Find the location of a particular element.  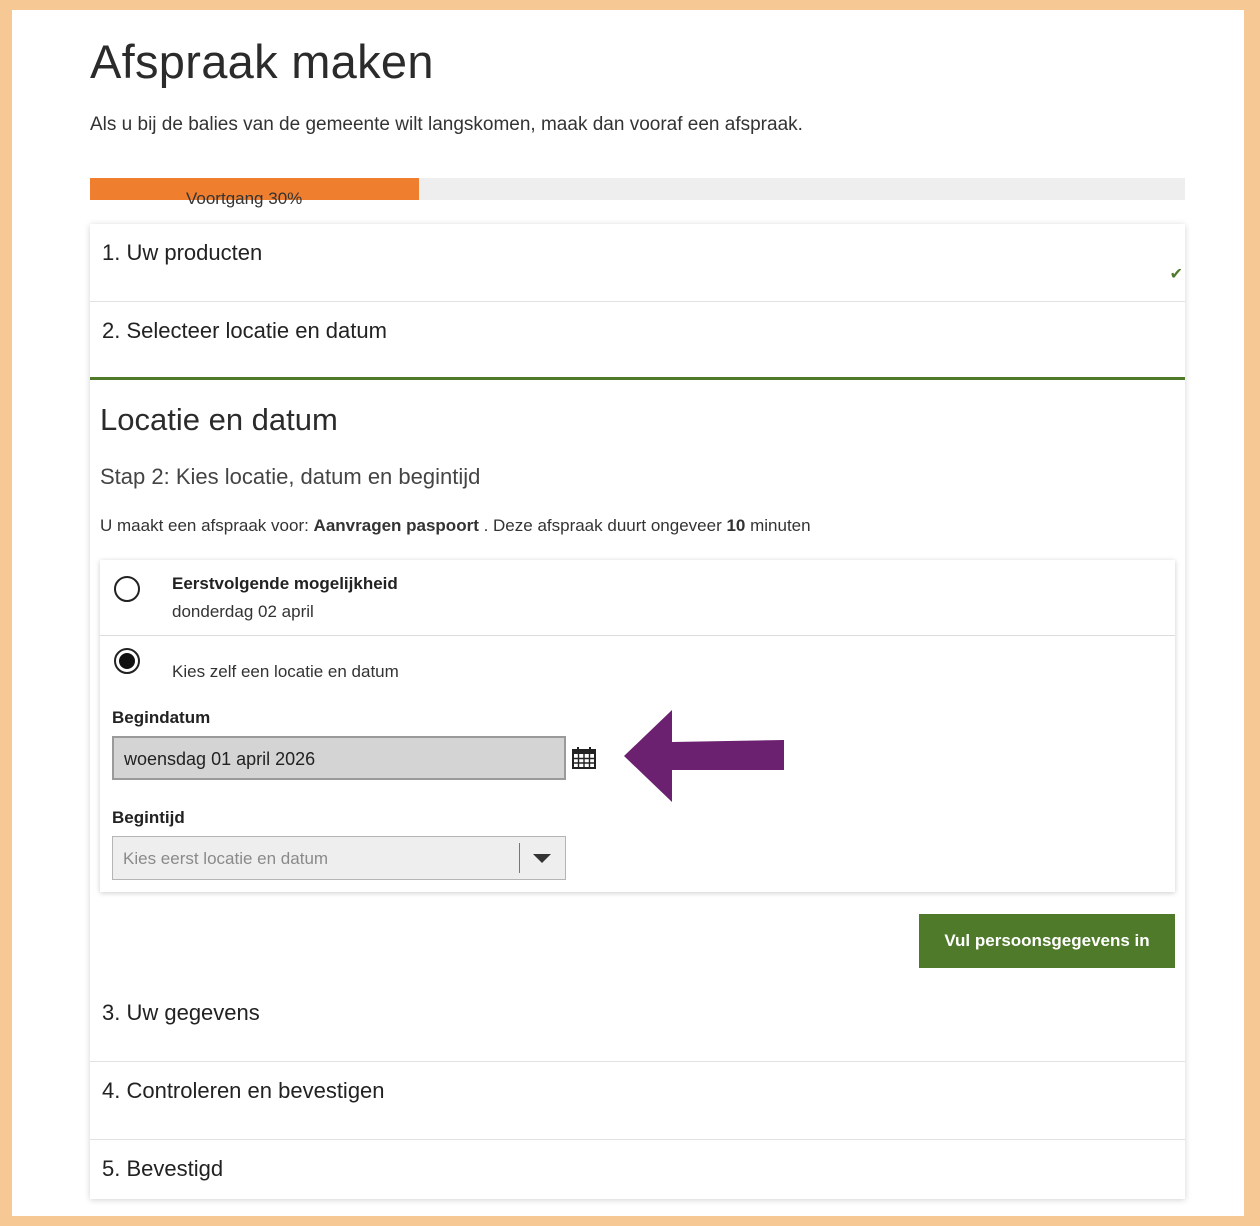

desc-suffix: minuten is located at coordinates (778, 525).